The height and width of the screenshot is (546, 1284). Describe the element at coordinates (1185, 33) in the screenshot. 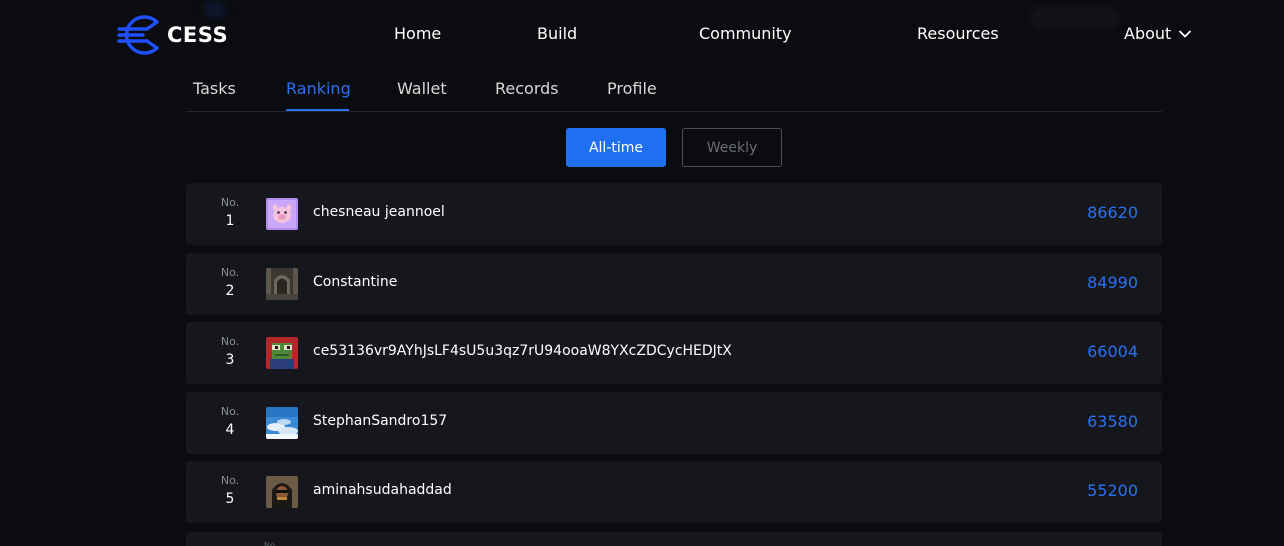

I see `chevron-down-icon` at that location.